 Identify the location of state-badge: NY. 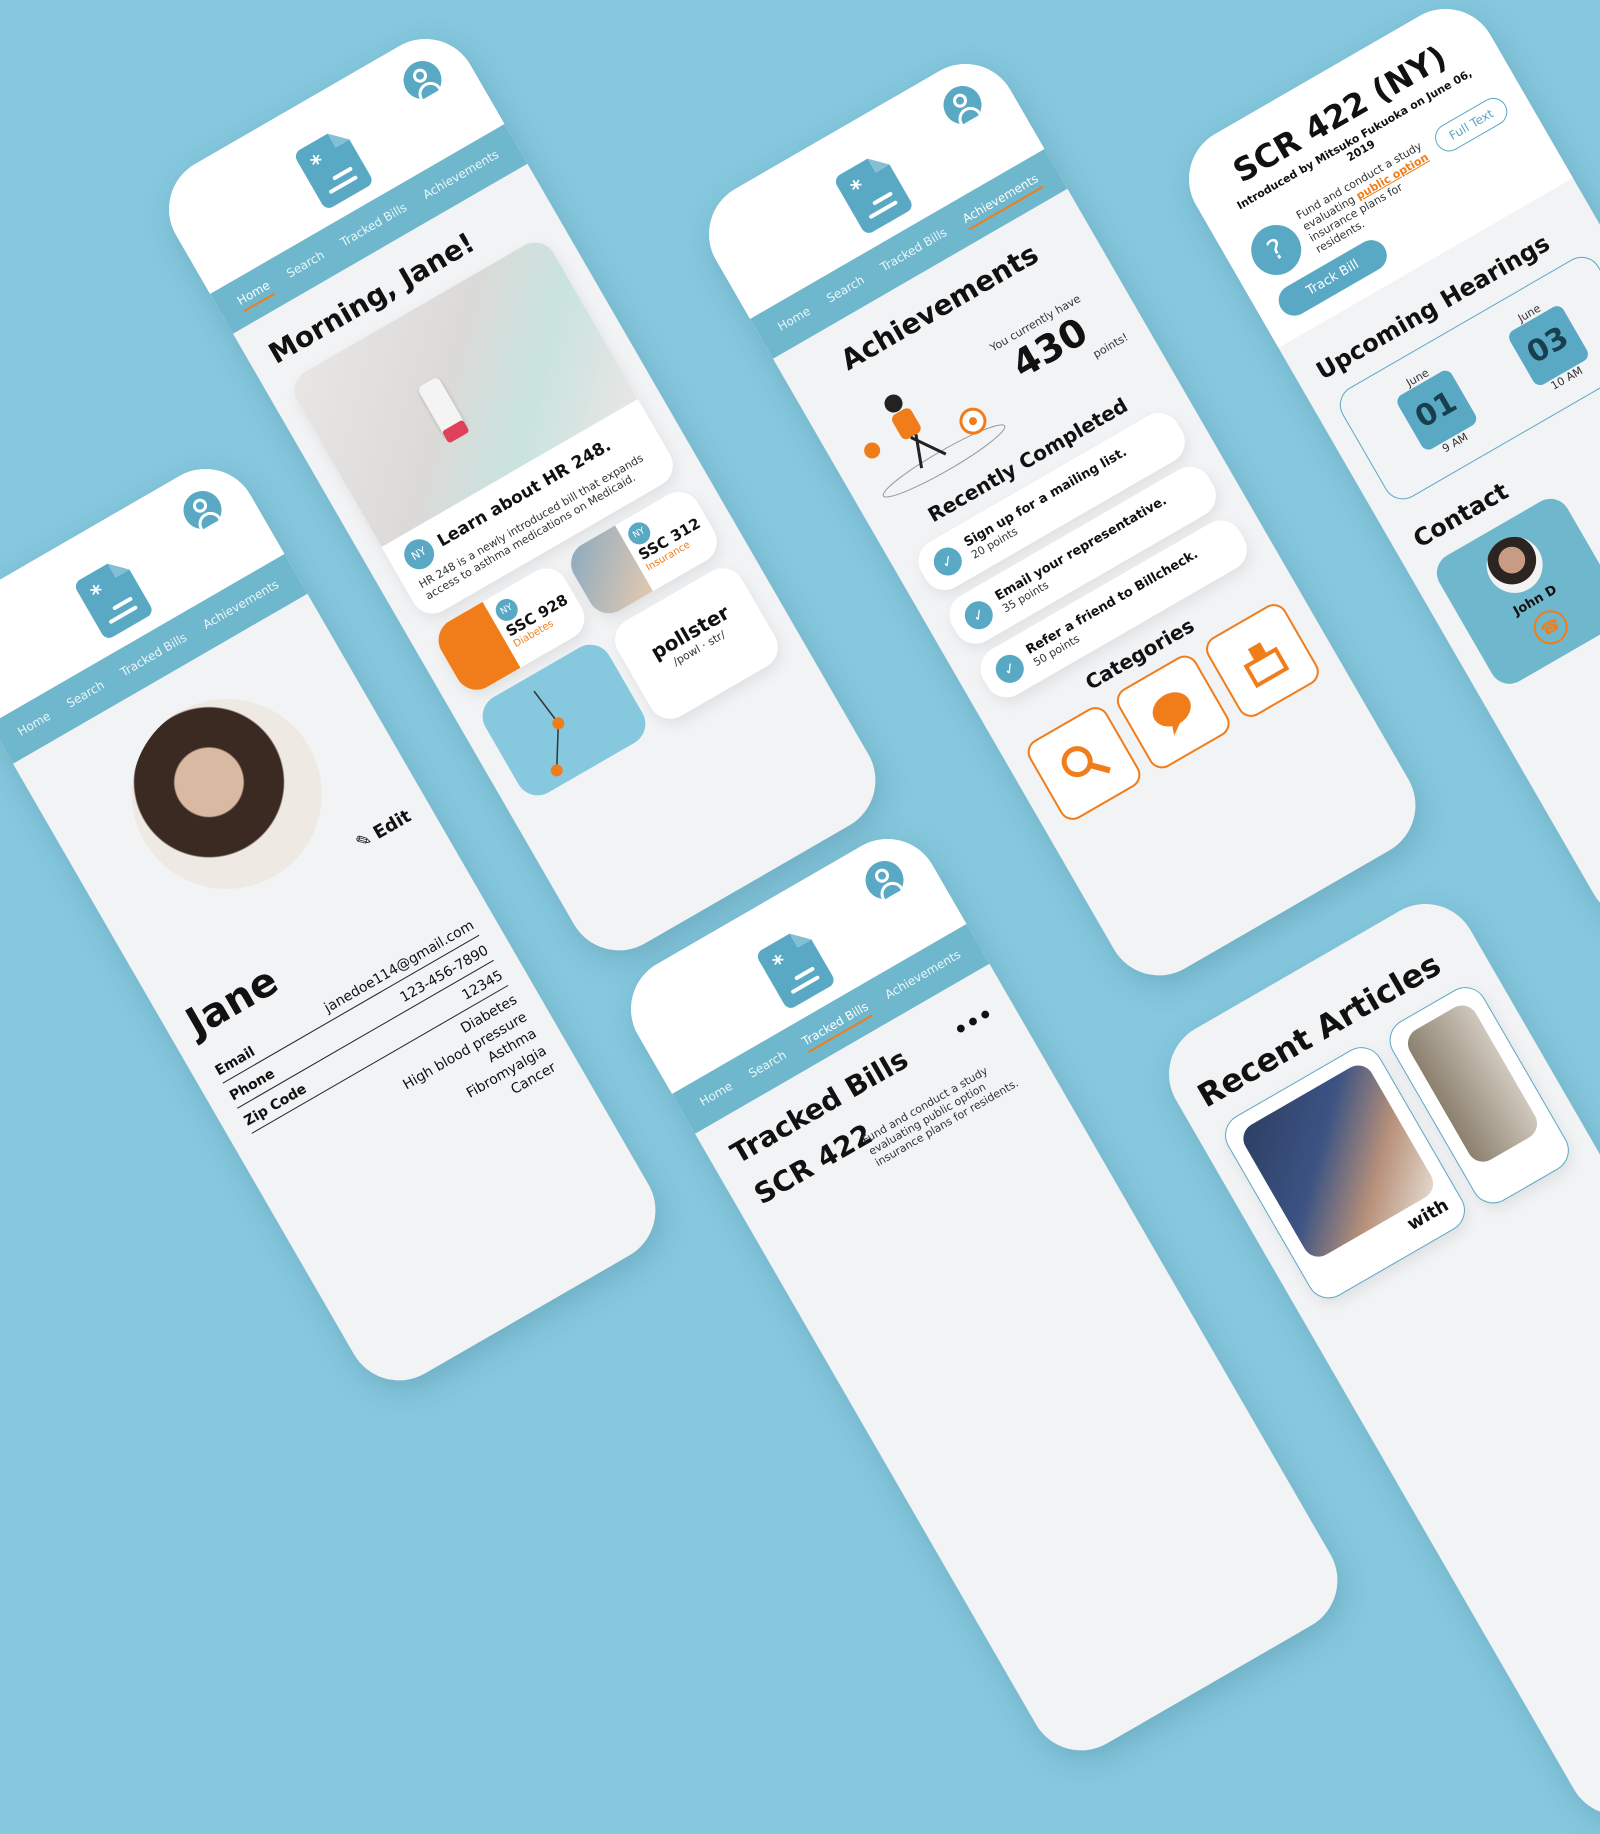
(419, 554).